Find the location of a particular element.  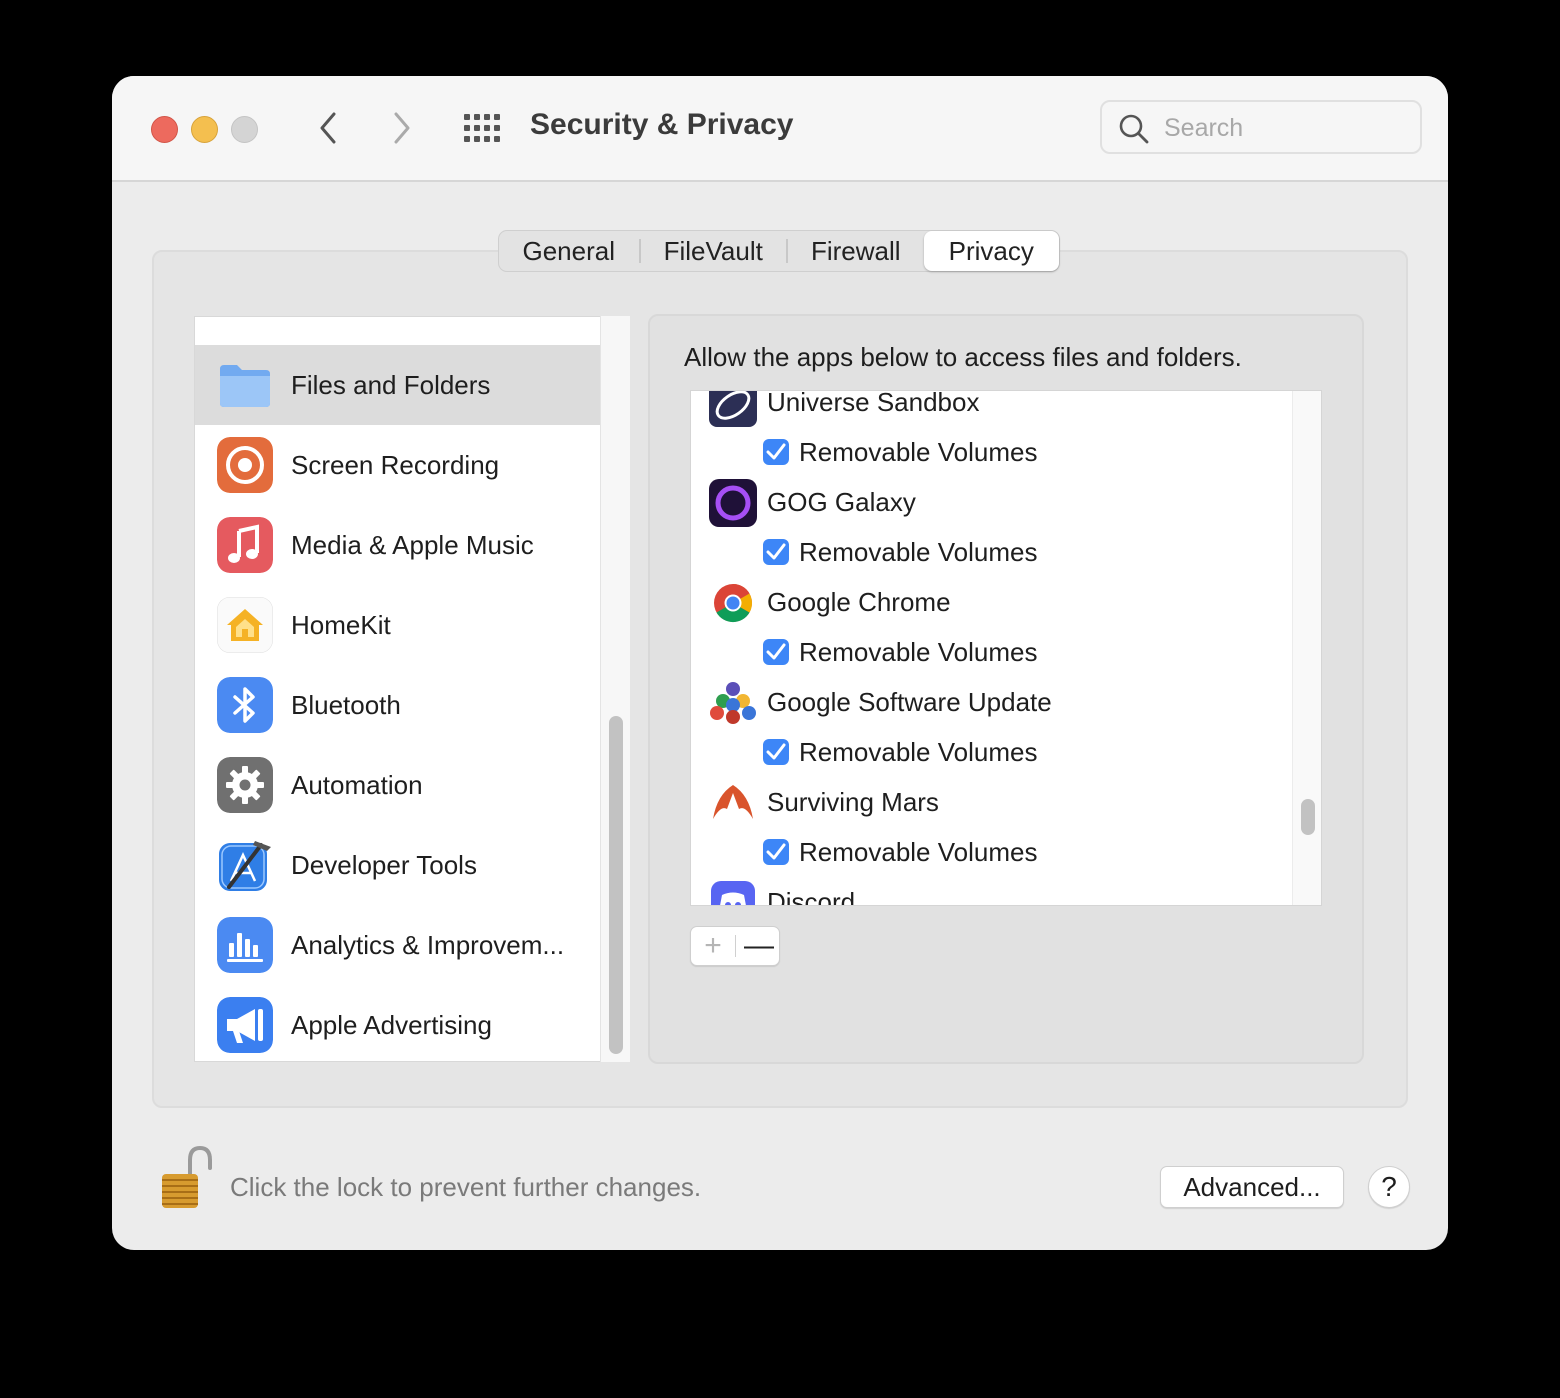

megaphone-icon is located at coordinates (245, 1025).